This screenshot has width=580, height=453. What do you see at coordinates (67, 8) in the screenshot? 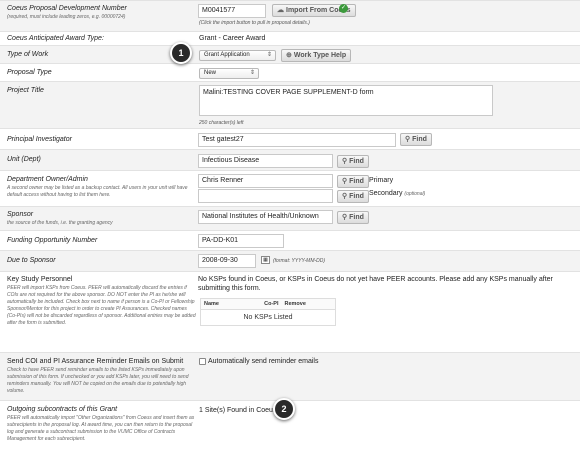
I see `coeus-number-label: Coeus Proposal Development Number` at bounding box center [67, 8].